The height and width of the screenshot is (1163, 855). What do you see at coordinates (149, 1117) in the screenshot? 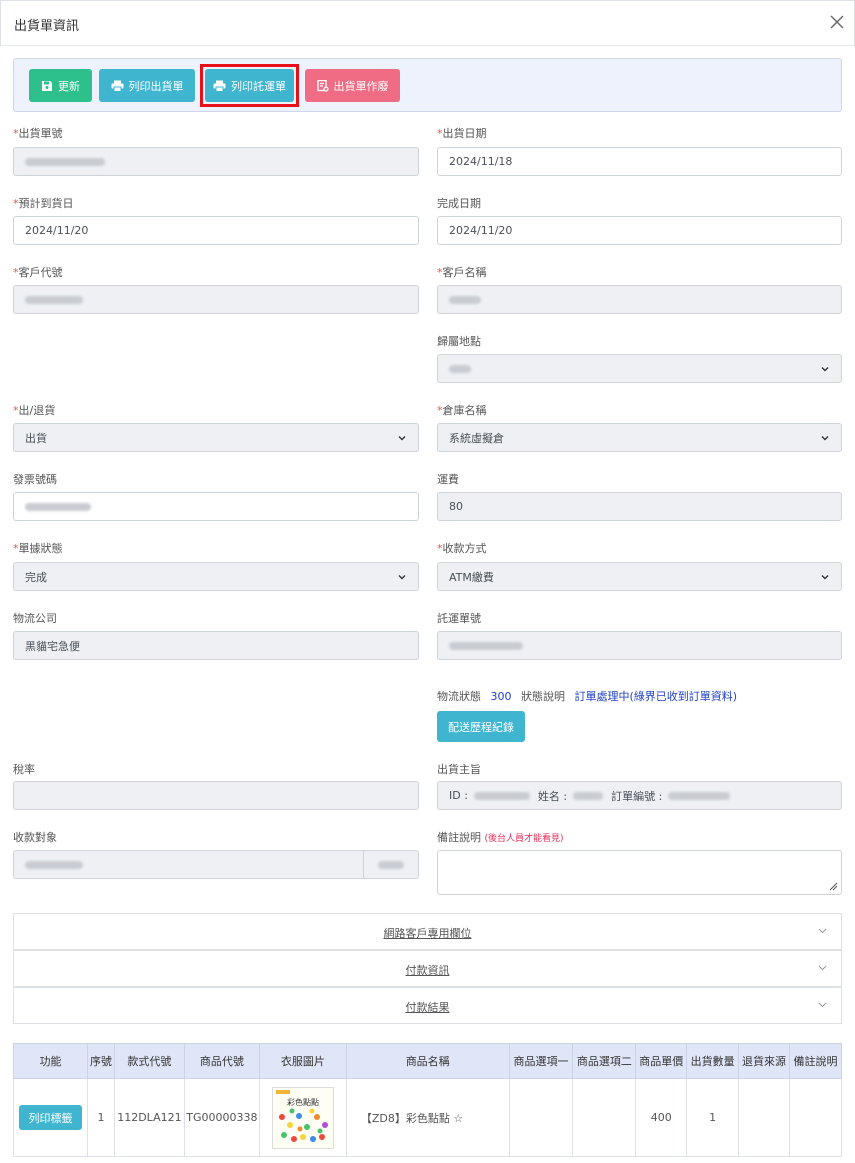
I see `cell-style-code: 112DLA121` at bounding box center [149, 1117].